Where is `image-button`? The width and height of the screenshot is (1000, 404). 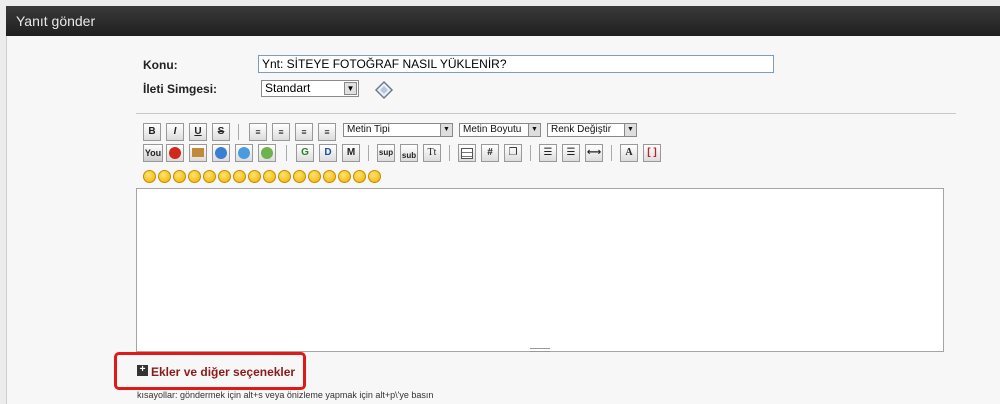
image-button is located at coordinates (198, 153).